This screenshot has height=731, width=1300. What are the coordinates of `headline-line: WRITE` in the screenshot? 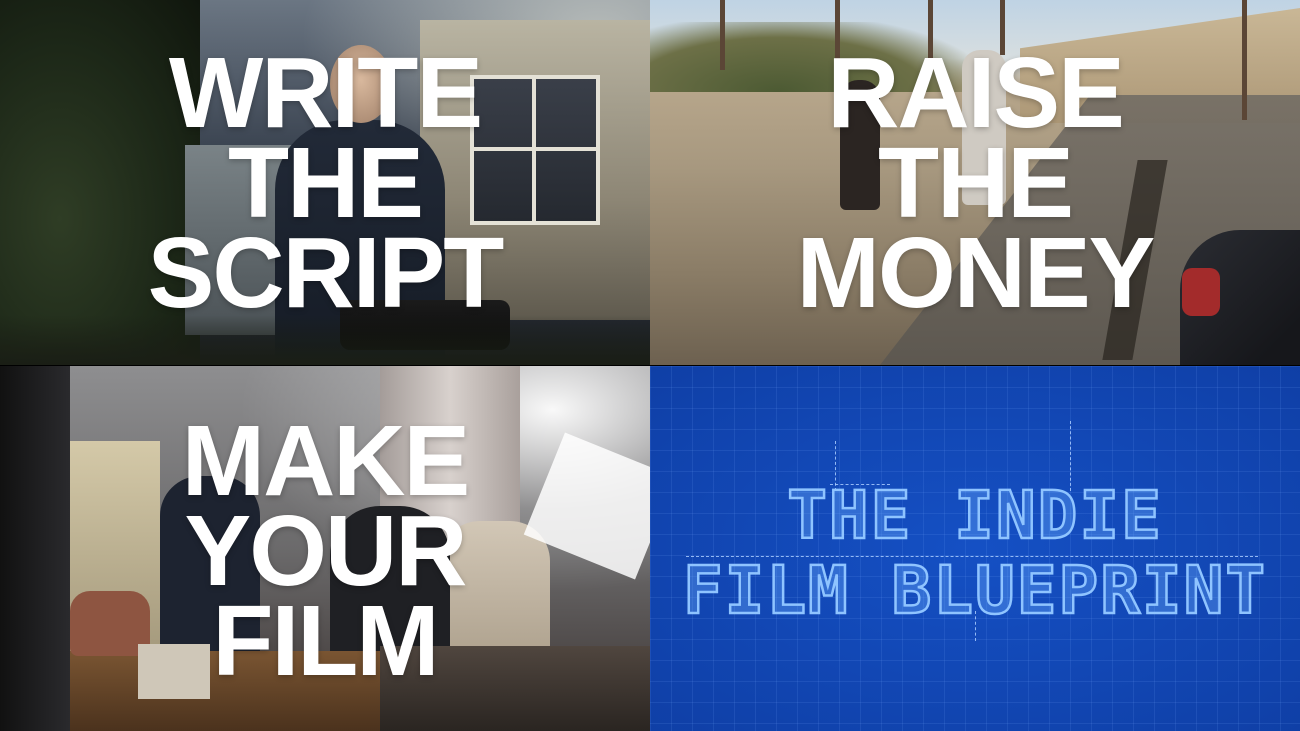 It's located at (325, 93).